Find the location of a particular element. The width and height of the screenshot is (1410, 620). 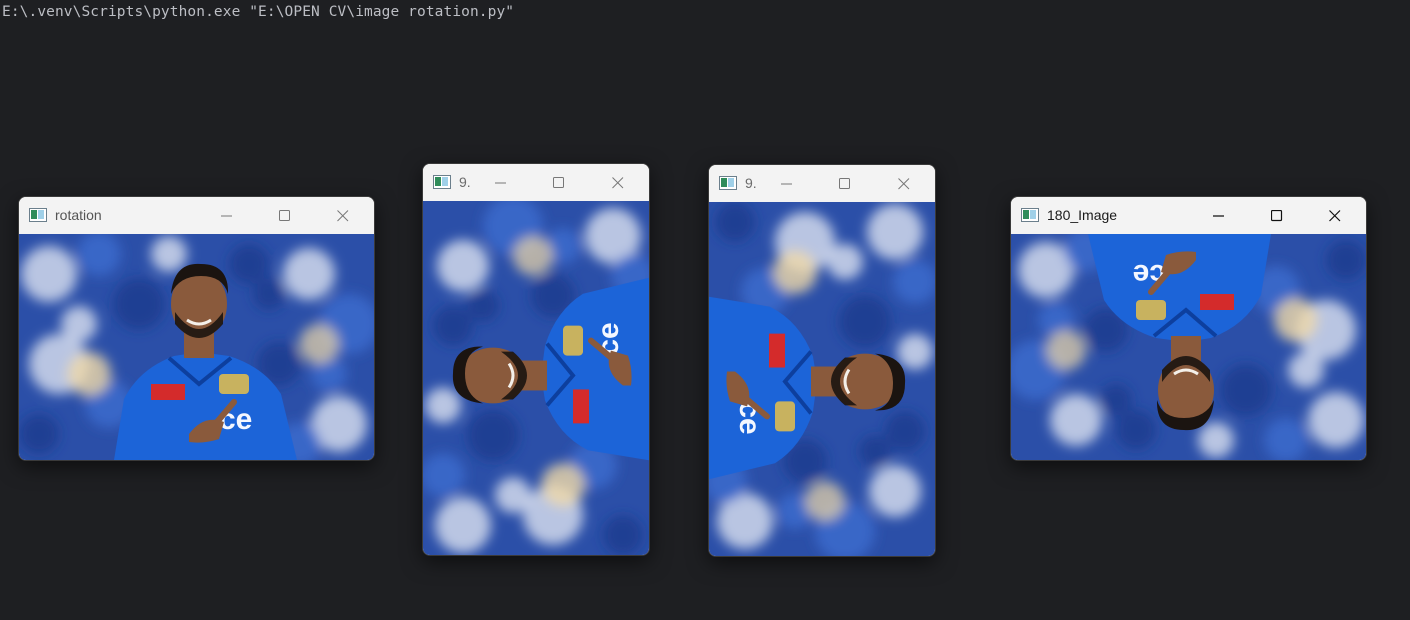

window-title: rotation is located at coordinates (78, 215).